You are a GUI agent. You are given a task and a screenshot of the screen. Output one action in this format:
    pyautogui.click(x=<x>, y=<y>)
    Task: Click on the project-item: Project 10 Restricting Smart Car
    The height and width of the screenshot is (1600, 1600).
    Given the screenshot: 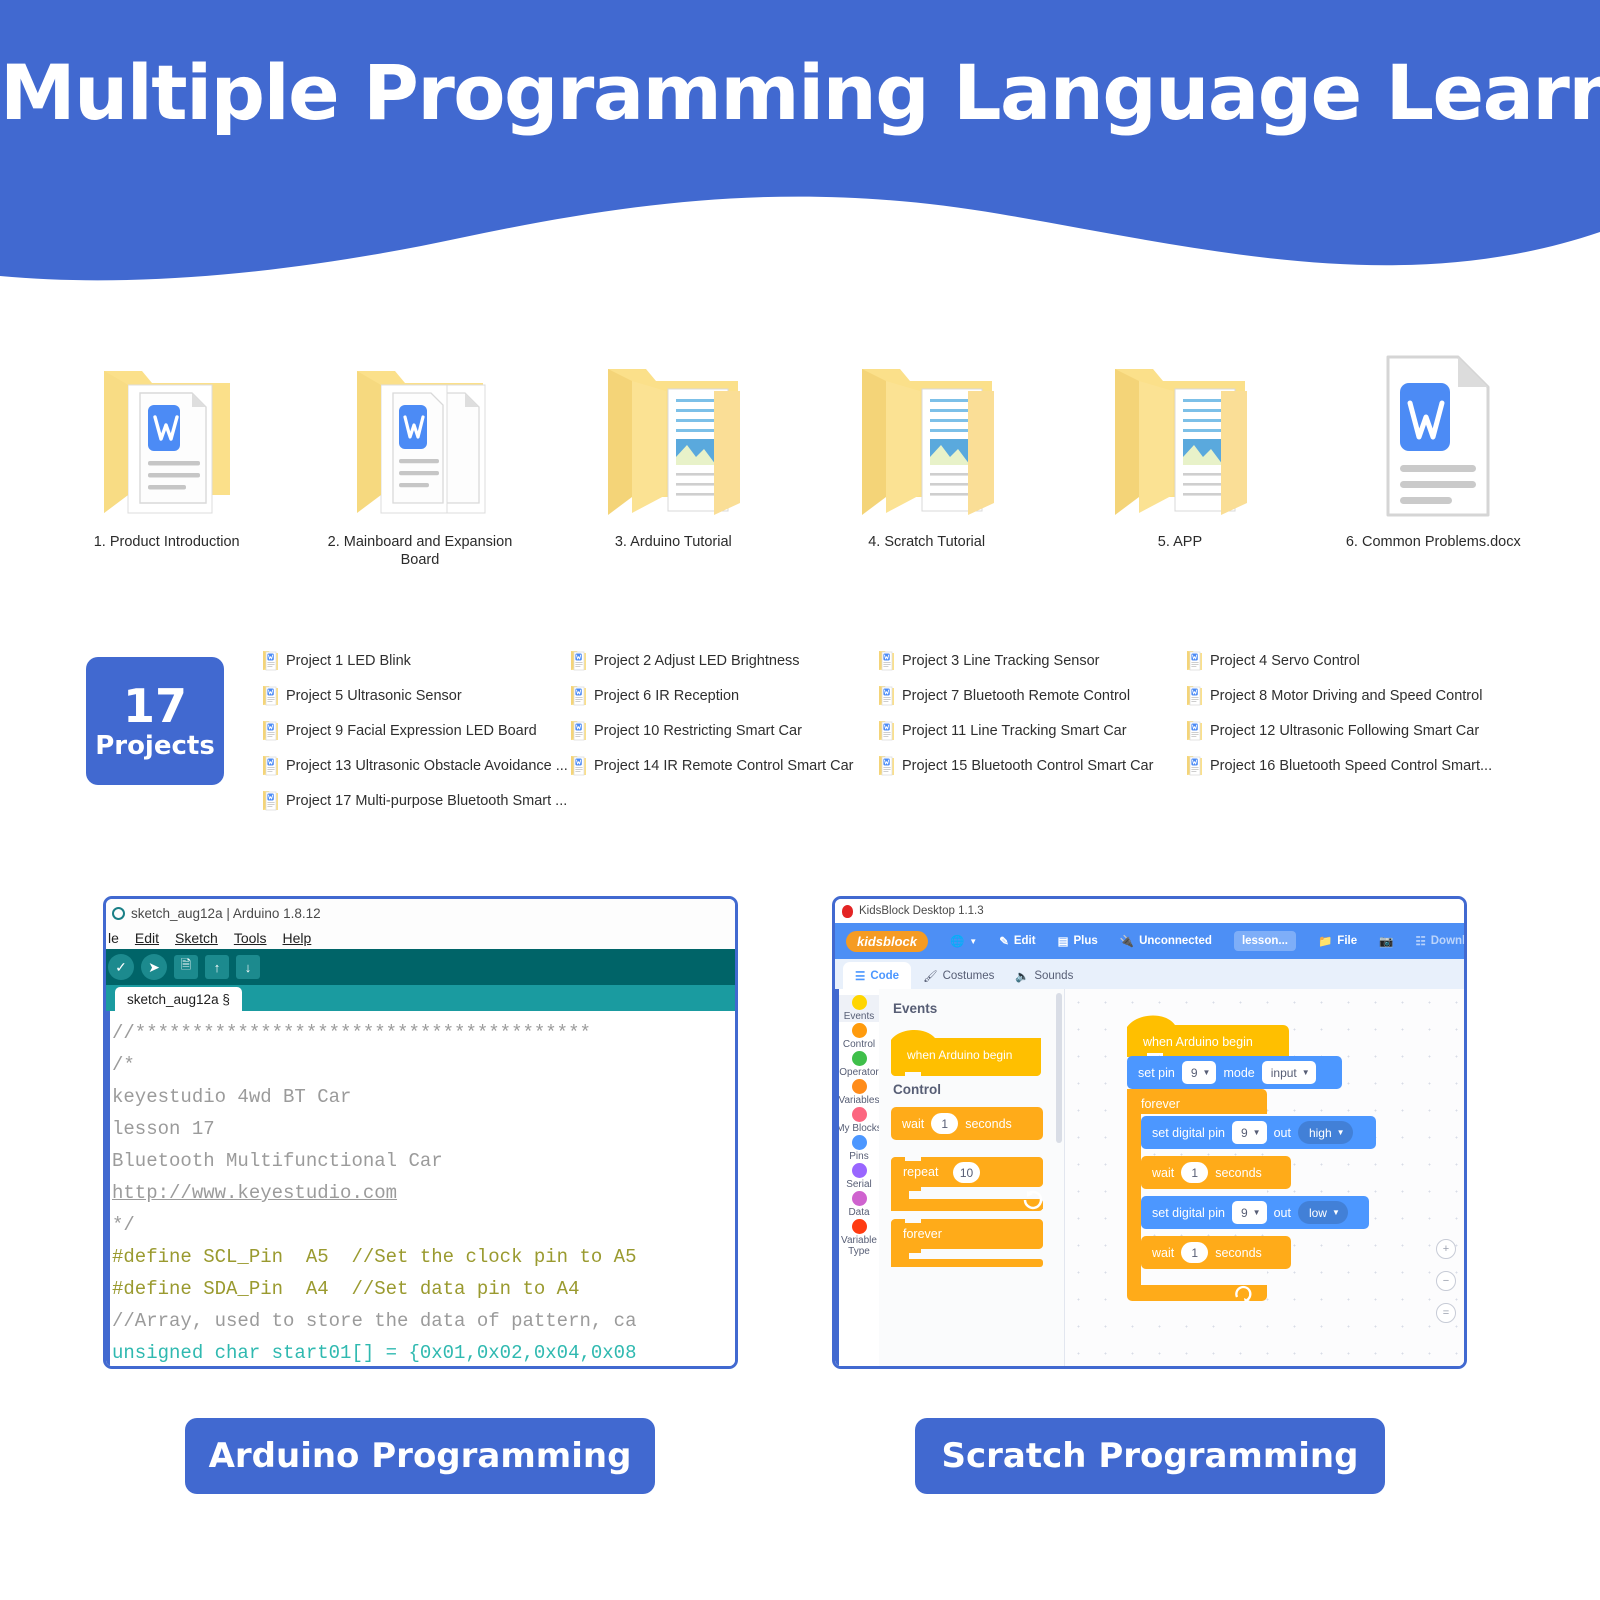 What is the action you would take?
    pyautogui.click(x=686, y=730)
    